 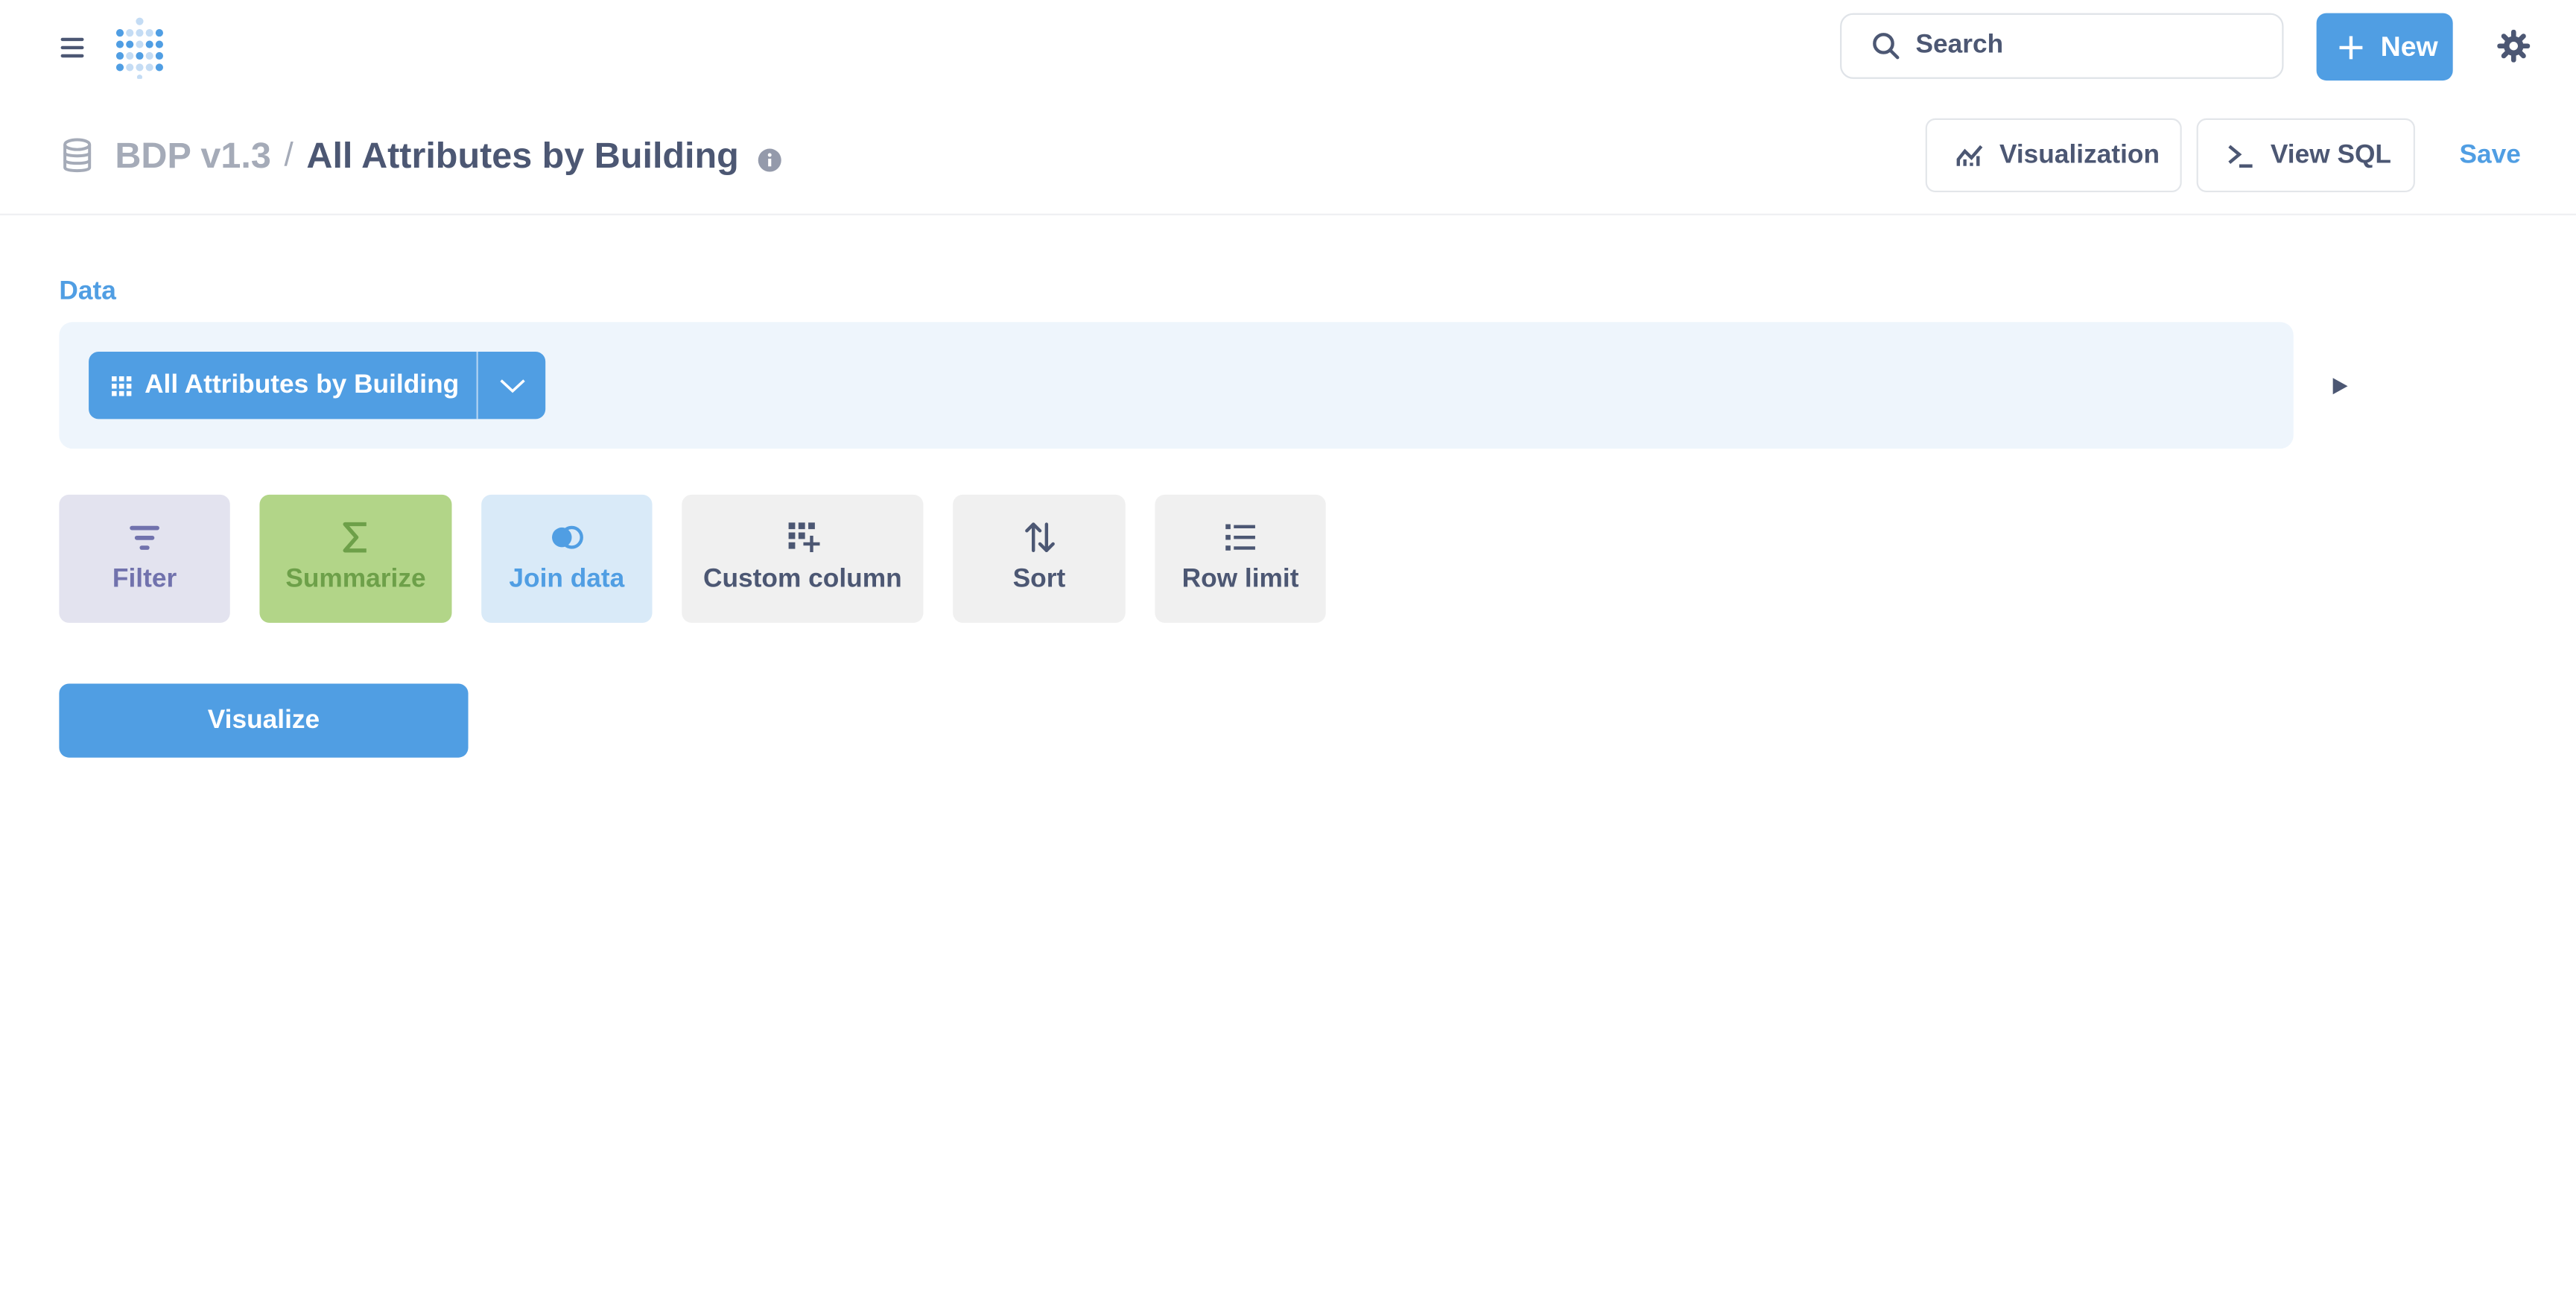 What do you see at coordinates (355, 558) in the screenshot?
I see `summarize-action: Summarize` at bounding box center [355, 558].